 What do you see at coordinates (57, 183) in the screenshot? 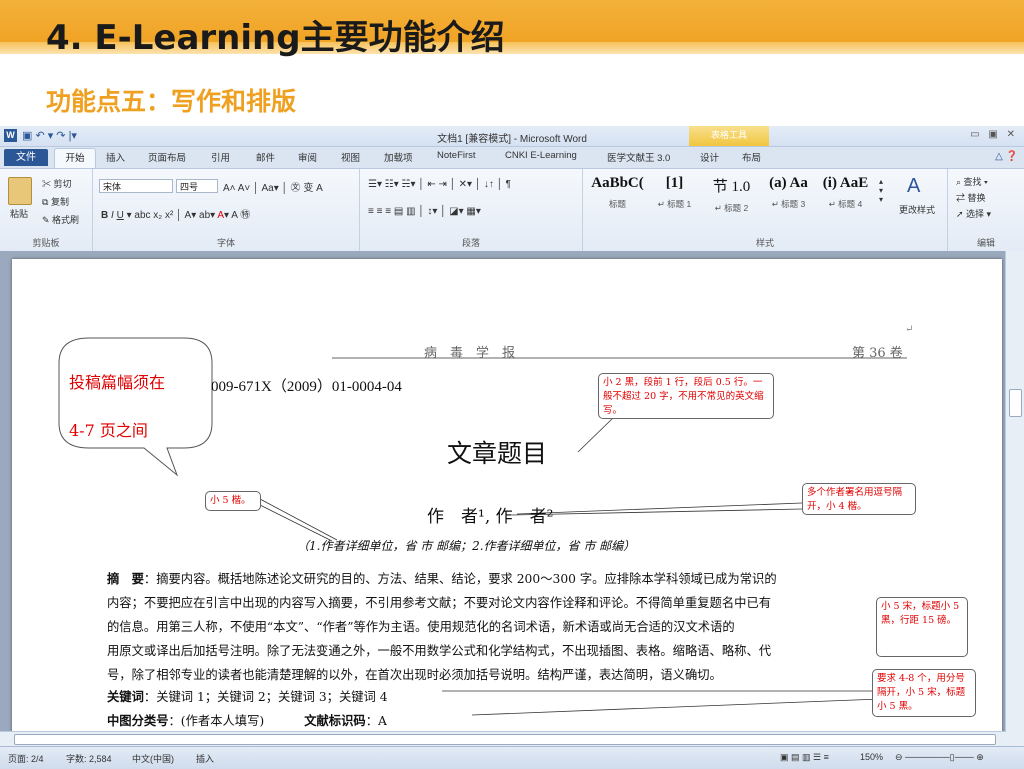
I see `cut-button: ✂ 剪切` at bounding box center [57, 183].